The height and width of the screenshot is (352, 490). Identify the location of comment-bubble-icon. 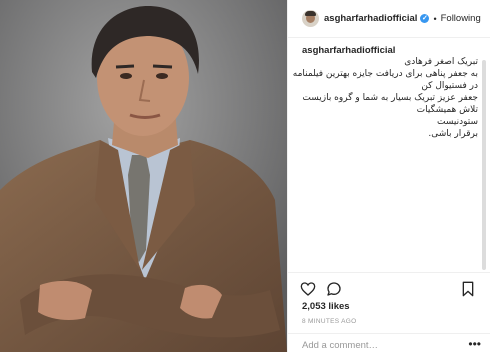
(334, 289).